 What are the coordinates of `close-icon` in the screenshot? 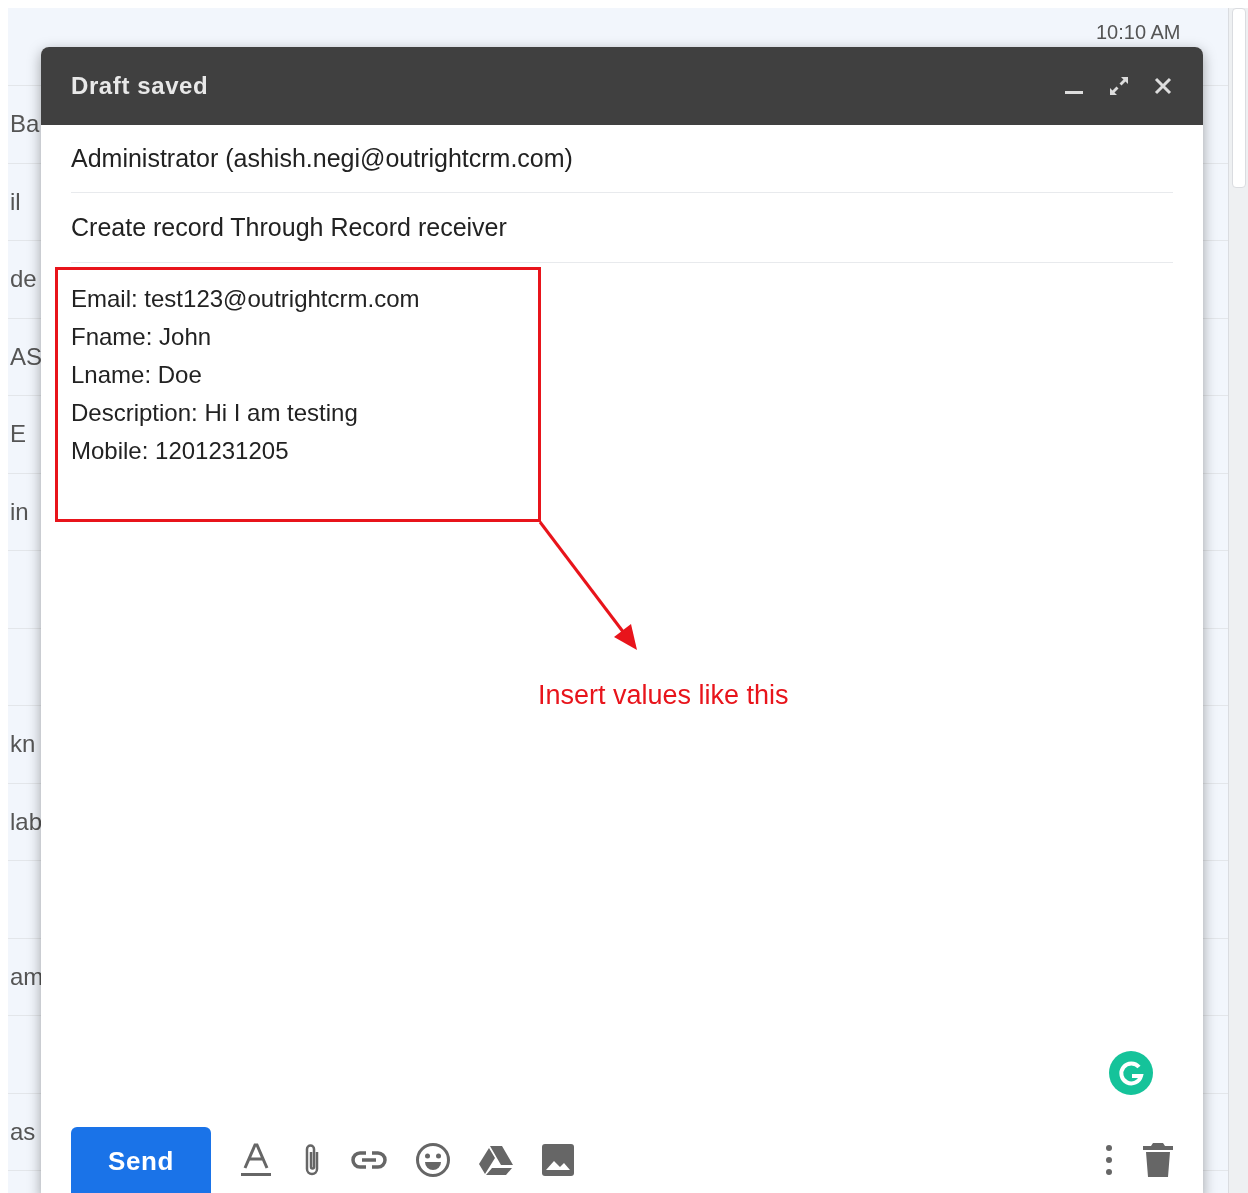 It's located at (1163, 86).